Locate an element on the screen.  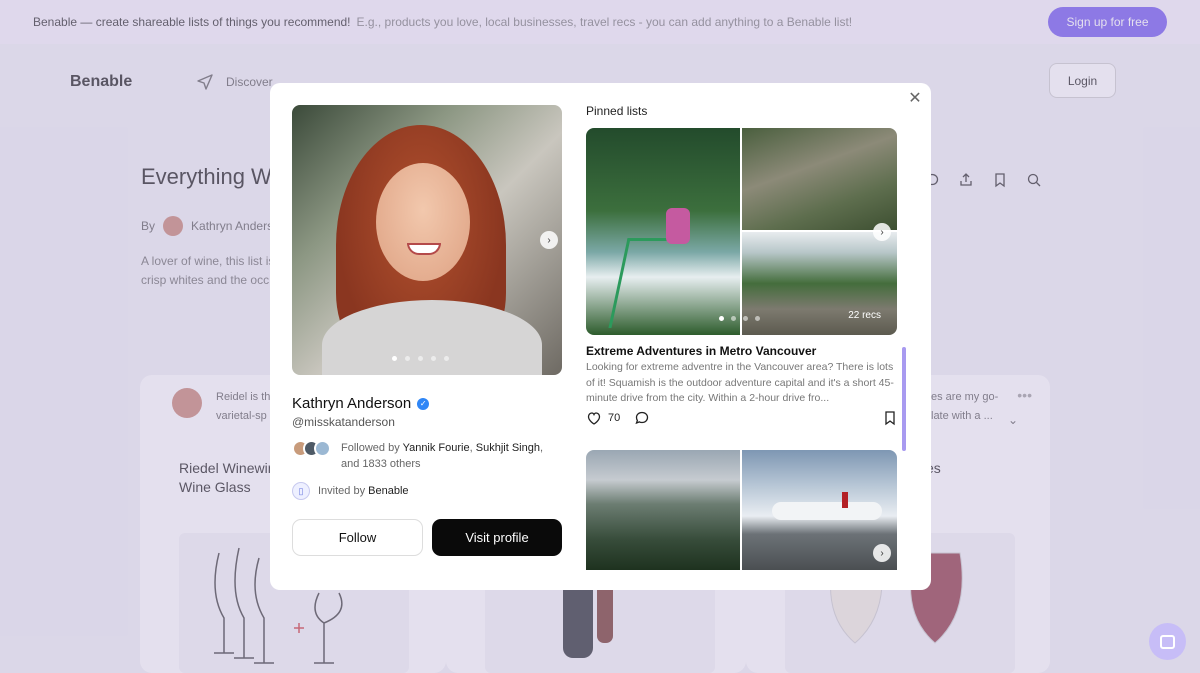
invited-by: ▯ Invited by Benable is located at coordinates (350, 491).